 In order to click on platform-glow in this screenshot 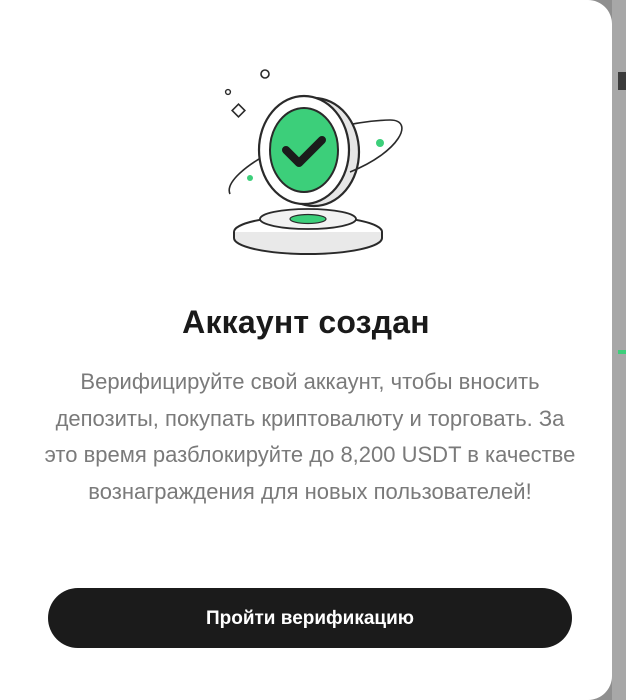, I will do `click(308, 219)`.